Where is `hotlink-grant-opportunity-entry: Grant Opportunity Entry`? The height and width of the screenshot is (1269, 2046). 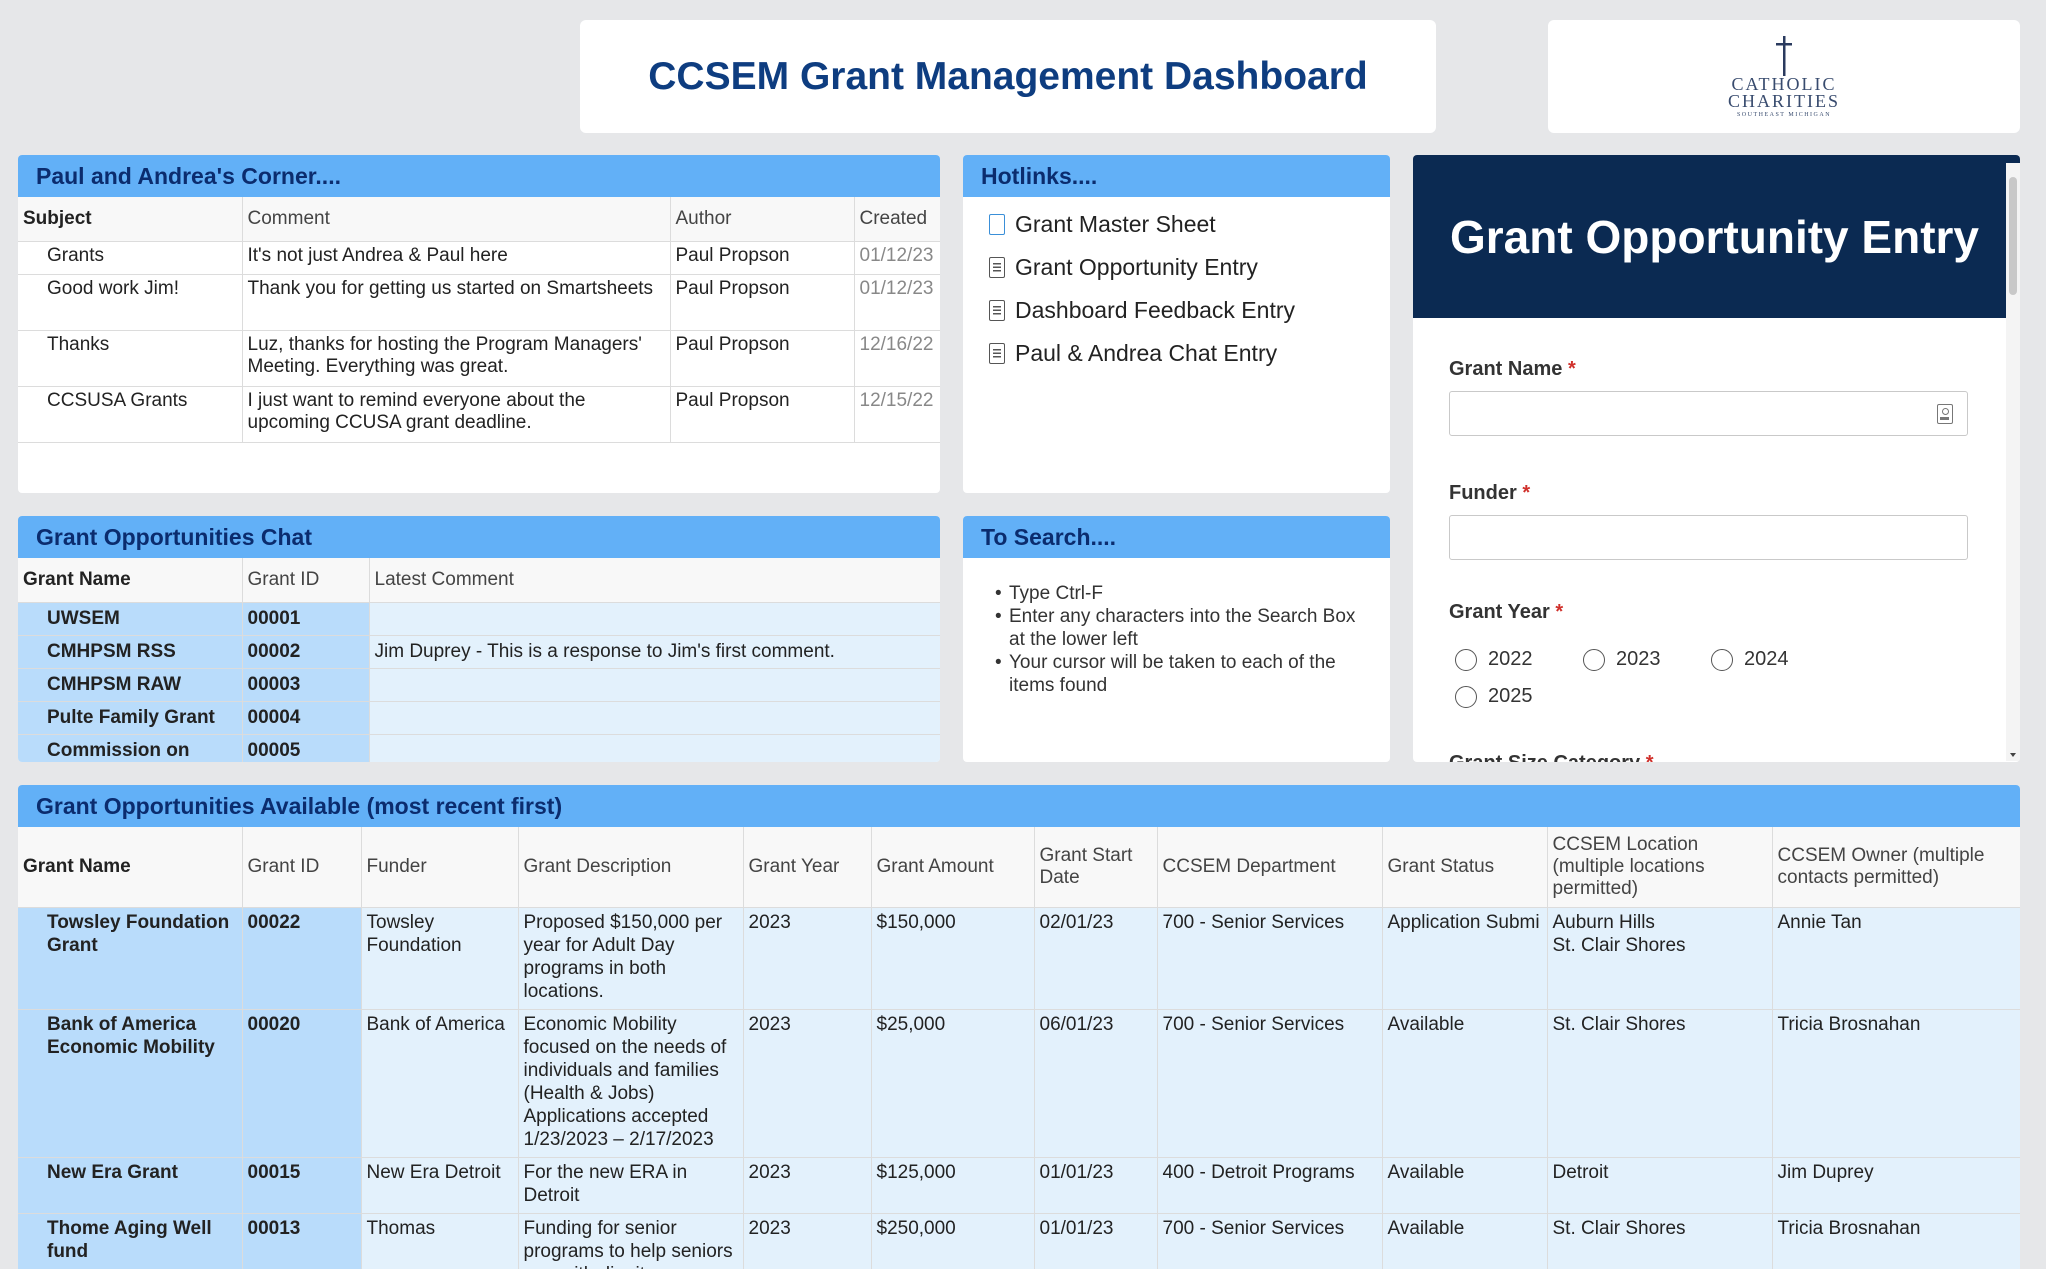 hotlink-grant-opportunity-entry: Grant Opportunity Entry is located at coordinates (1176, 267).